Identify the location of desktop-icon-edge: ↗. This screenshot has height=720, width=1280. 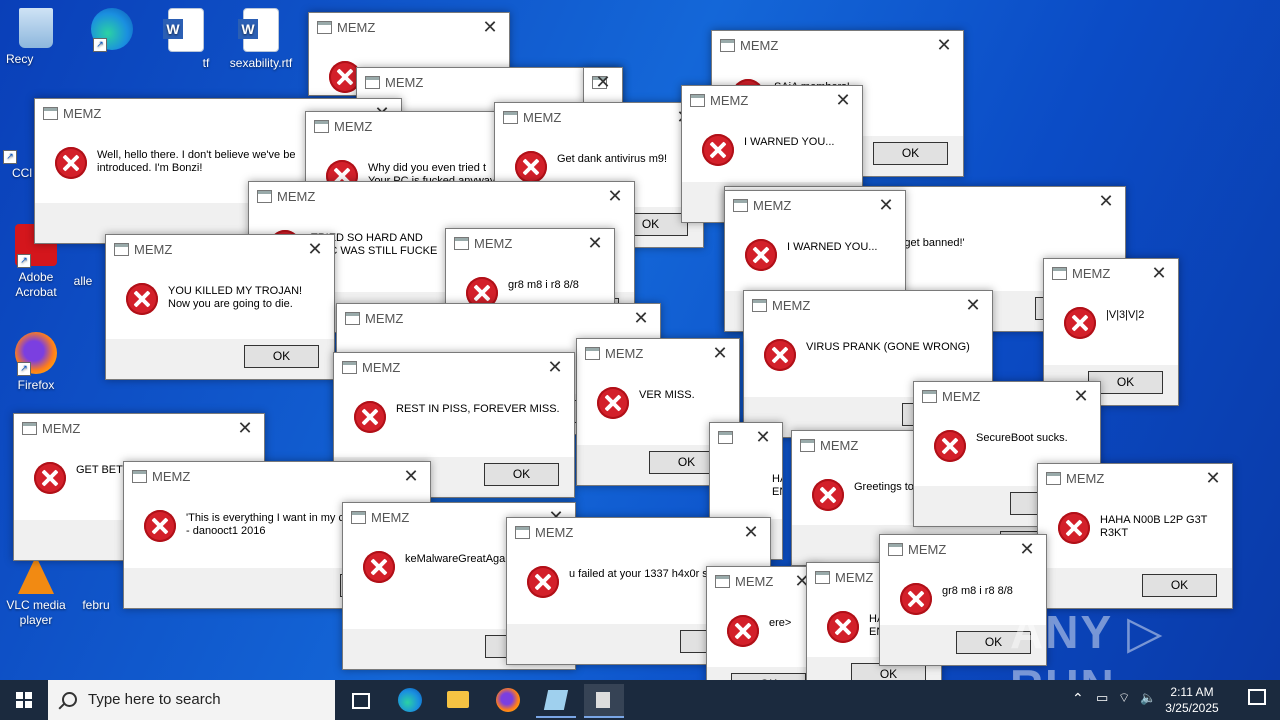
(112, 31).